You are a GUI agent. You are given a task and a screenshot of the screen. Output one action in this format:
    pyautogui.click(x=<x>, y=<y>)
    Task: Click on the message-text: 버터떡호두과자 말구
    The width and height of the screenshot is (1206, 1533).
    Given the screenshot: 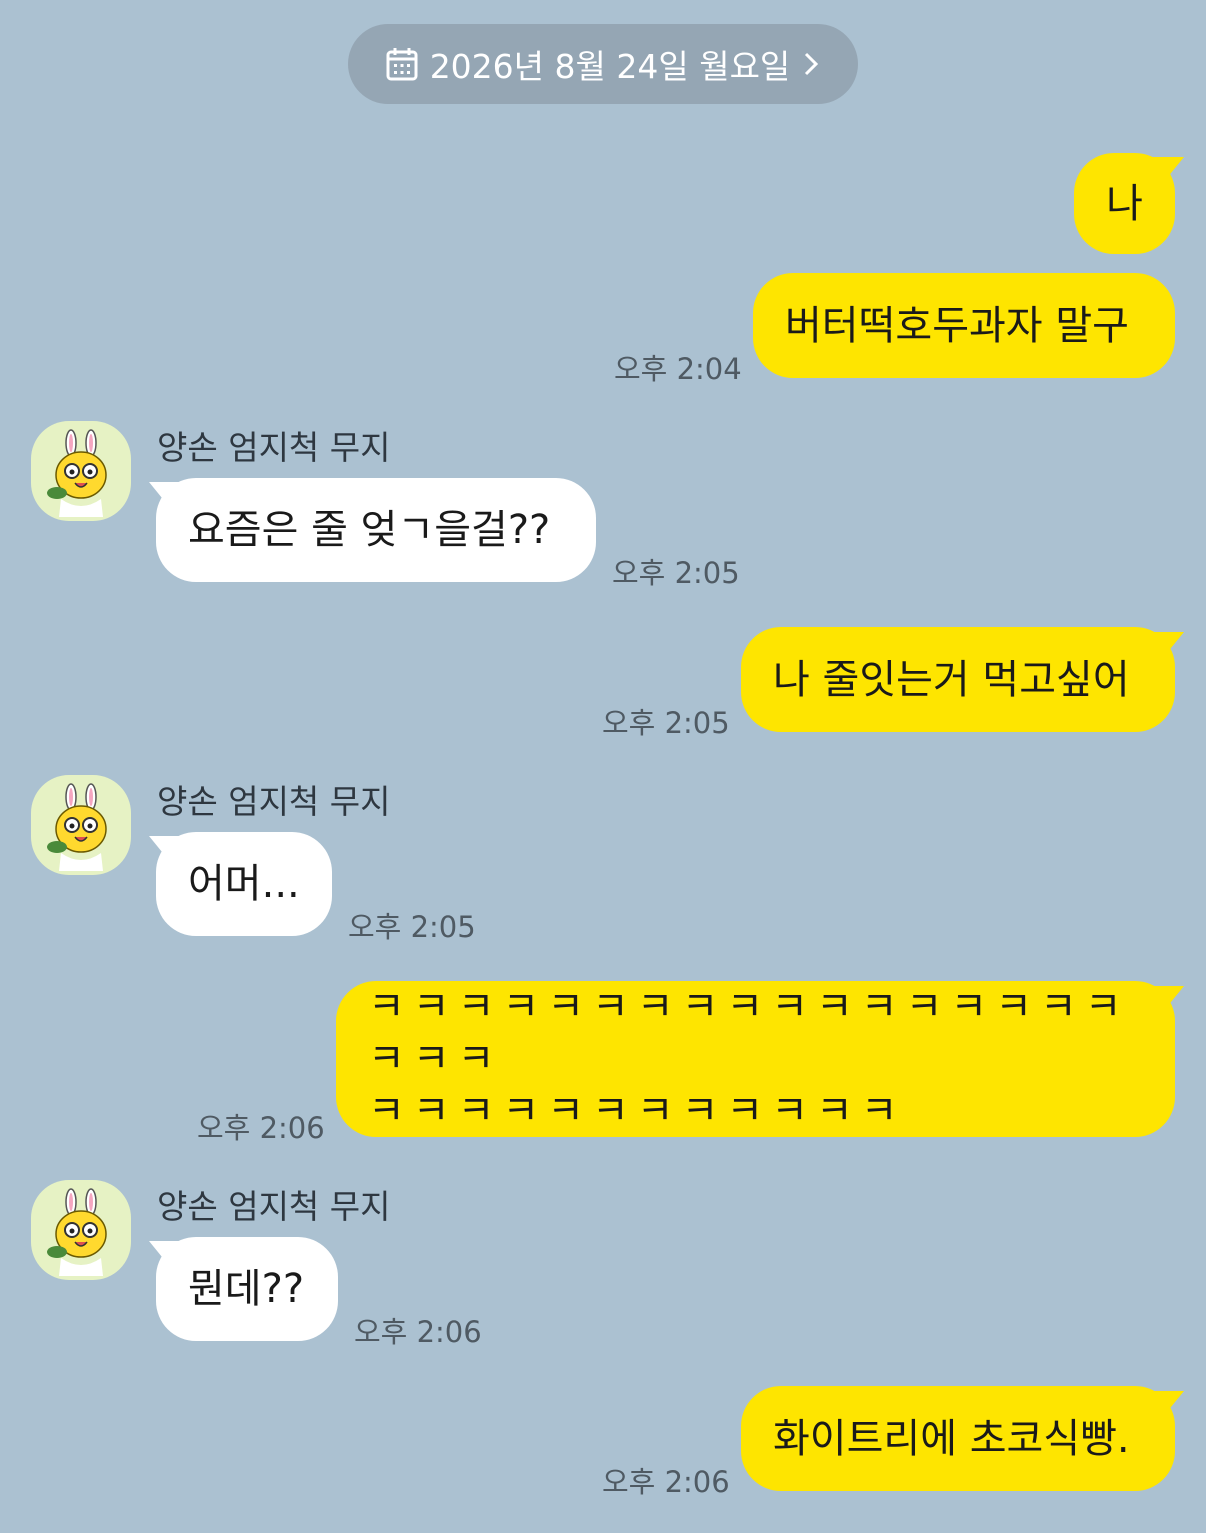 What is the action you would take?
    pyautogui.click(x=957, y=325)
    